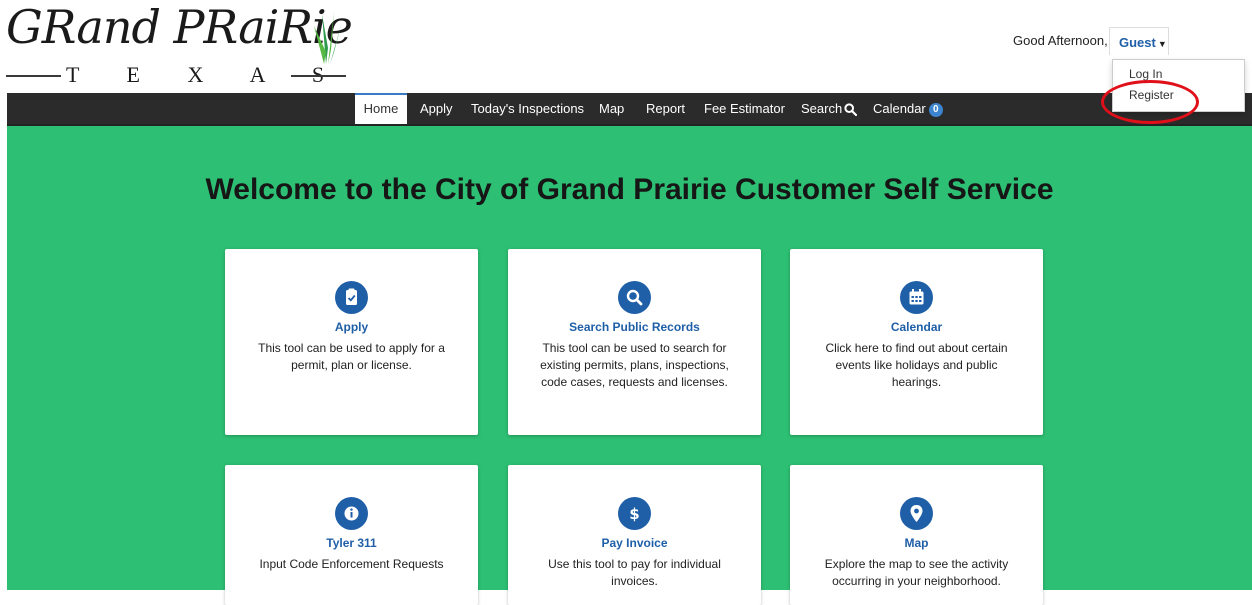  What do you see at coordinates (744, 108) in the screenshot?
I see `nav-fee-estimator: Fee Estimator` at bounding box center [744, 108].